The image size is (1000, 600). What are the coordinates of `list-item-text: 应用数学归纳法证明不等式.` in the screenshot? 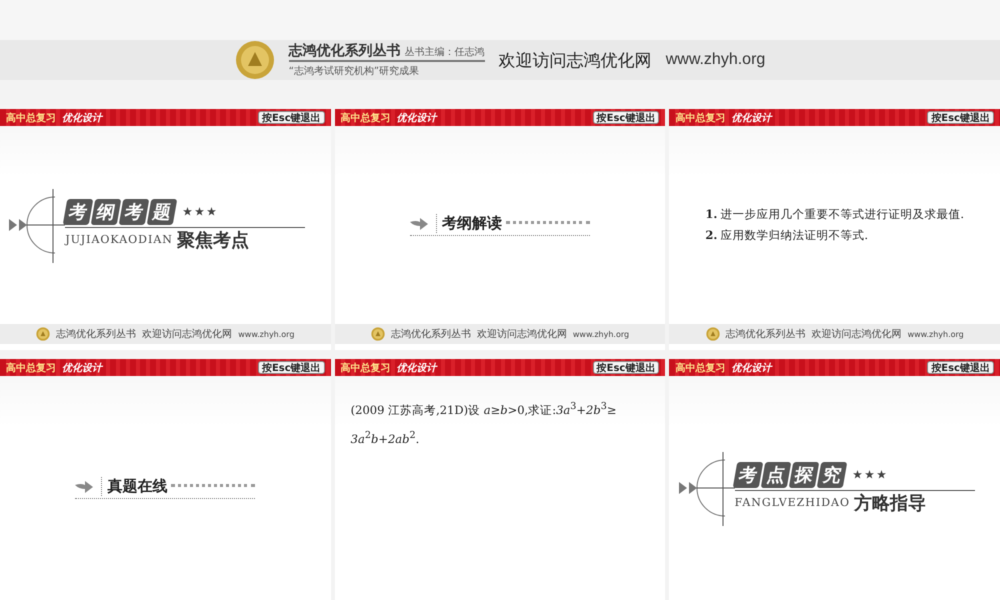 It's located at (794, 235).